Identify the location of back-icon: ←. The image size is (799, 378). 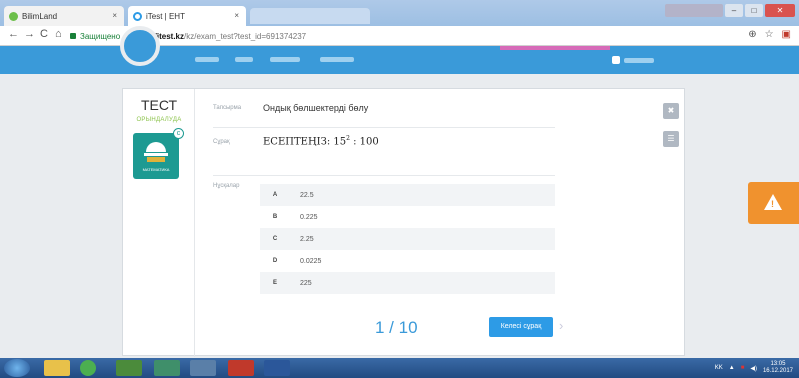
(13, 34).